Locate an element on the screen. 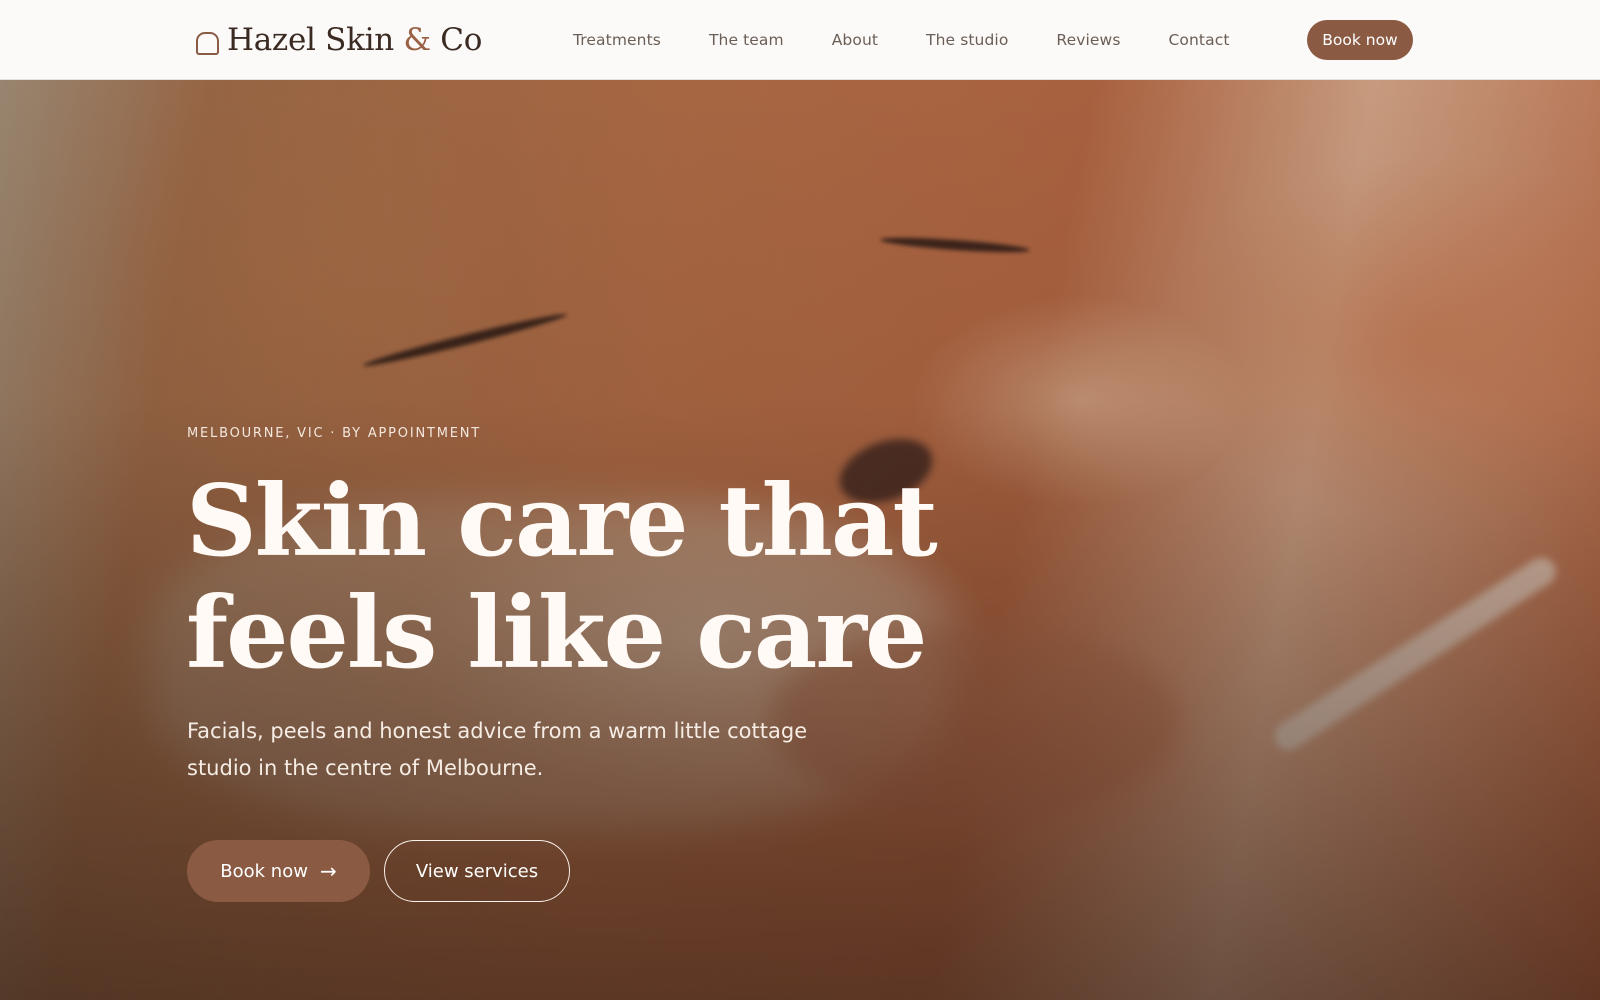 The height and width of the screenshot is (1000, 1600). hero-headline: Skin care that feels like care is located at coordinates (596, 578).